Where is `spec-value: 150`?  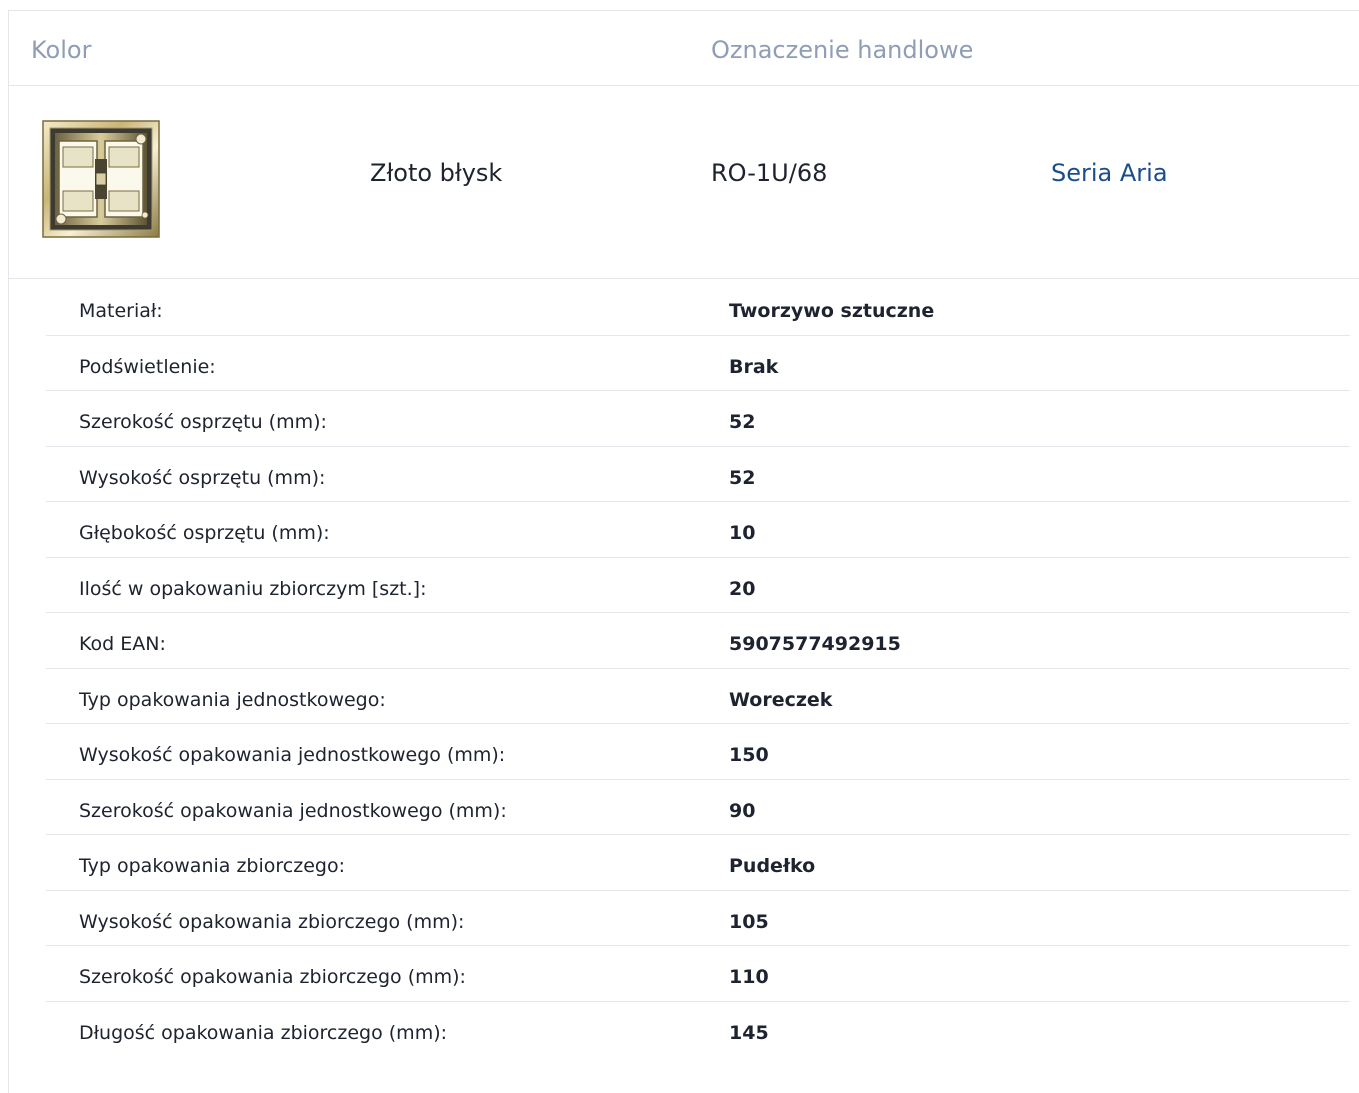 spec-value: 150 is located at coordinates (749, 755).